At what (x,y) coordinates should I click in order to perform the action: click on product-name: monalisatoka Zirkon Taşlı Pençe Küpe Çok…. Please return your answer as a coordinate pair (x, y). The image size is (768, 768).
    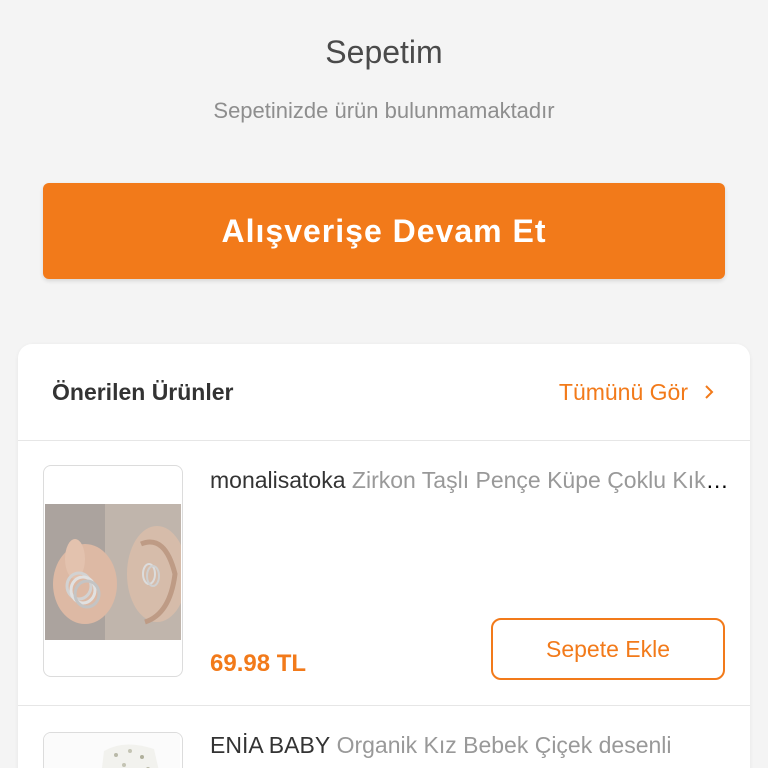
    Looking at the image, I should click on (470, 480).